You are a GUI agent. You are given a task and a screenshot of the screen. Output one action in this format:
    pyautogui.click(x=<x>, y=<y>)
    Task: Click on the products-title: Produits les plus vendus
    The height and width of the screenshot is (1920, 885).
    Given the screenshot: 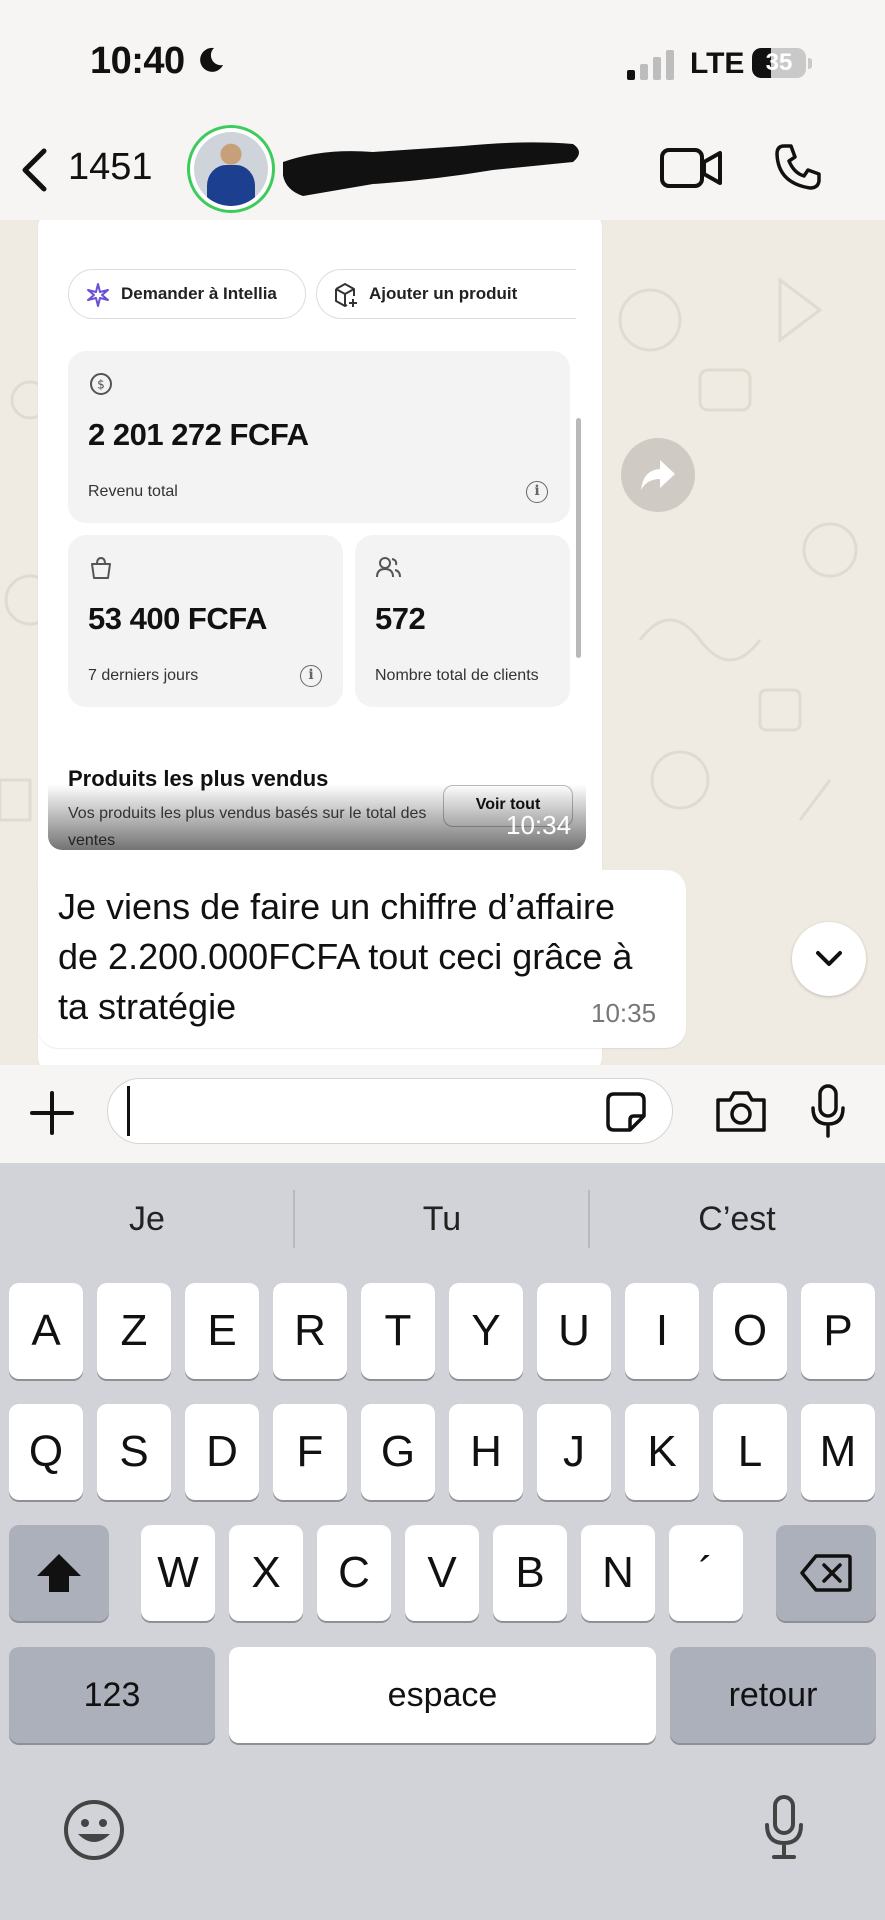 What is the action you would take?
    pyautogui.click(x=198, y=778)
    